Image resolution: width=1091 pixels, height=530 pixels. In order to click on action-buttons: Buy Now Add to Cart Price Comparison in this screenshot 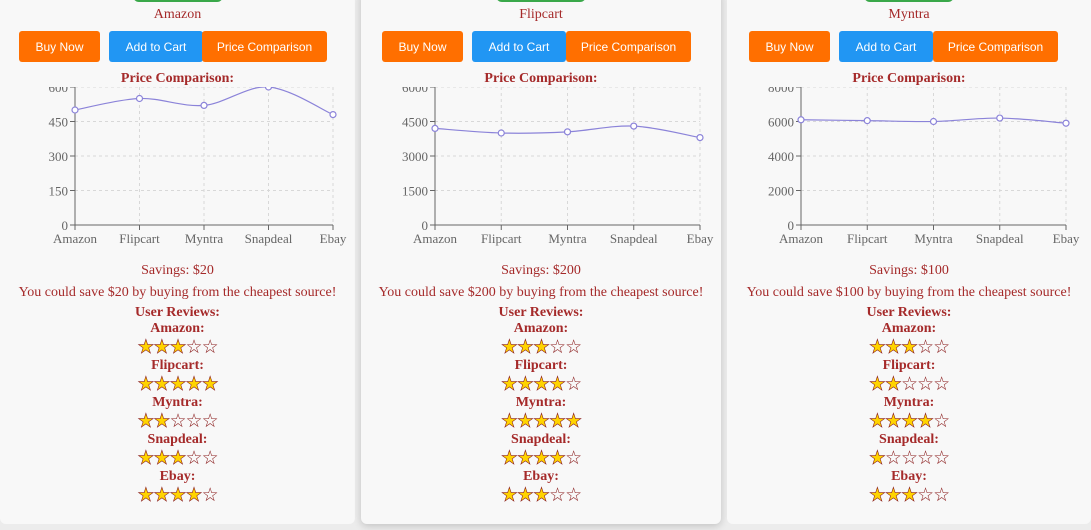, I will do `click(909, 46)`.